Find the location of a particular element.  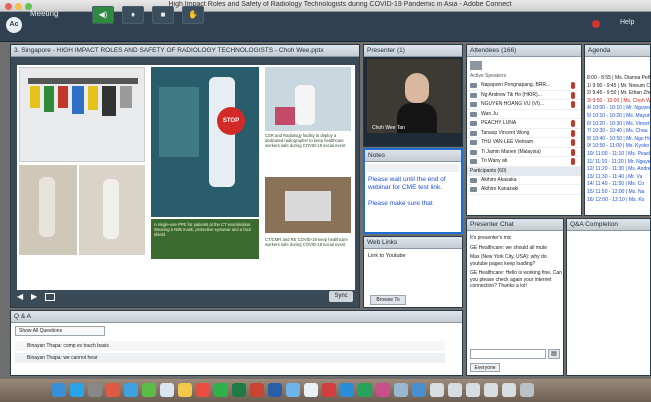

spotify-icon is located at coordinates (365, 390).